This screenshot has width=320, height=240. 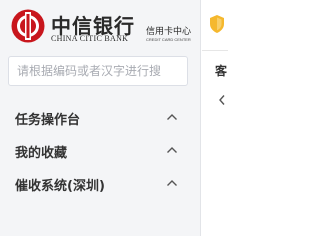 I want to click on menu-item-label: 催收系统(深圳), so click(x=60, y=186).